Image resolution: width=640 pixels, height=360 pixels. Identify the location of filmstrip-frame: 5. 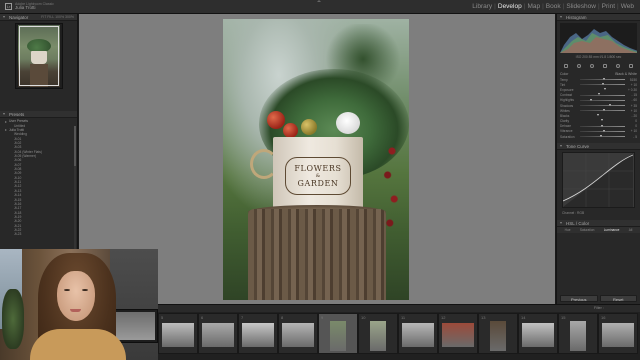
(178, 333).